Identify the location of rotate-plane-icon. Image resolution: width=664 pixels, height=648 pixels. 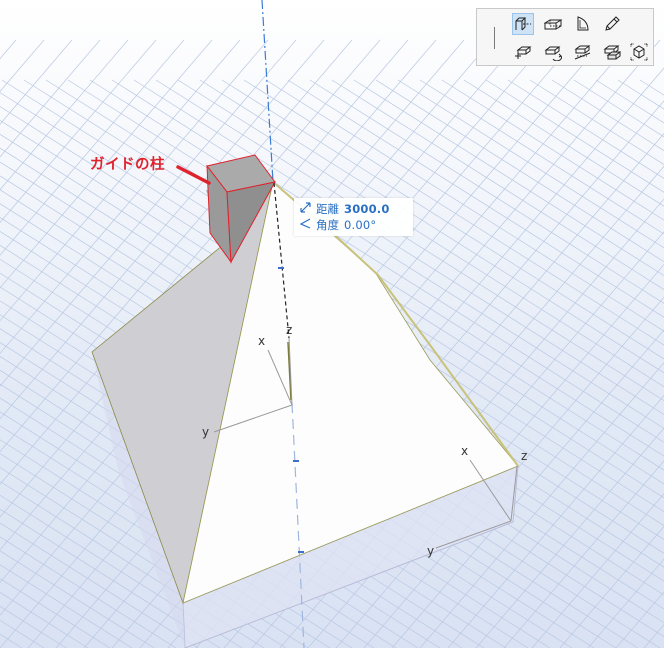
(553, 53).